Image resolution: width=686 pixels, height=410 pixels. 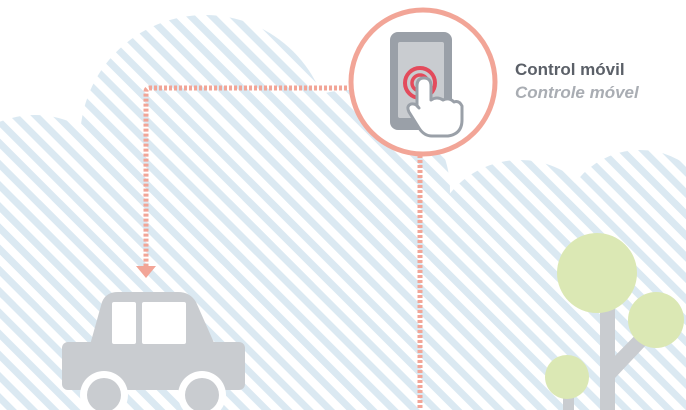 What do you see at coordinates (570, 69) in the screenshot?
I see `feature-title: Control móvil` at bounding box center [570, 69].